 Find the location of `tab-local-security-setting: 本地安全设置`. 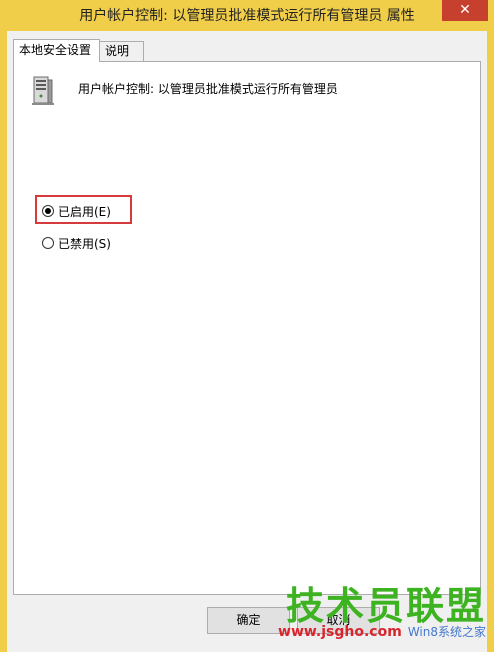

tab-local-security-setting: 本地安全设置 is located at coordinates (56, 50).